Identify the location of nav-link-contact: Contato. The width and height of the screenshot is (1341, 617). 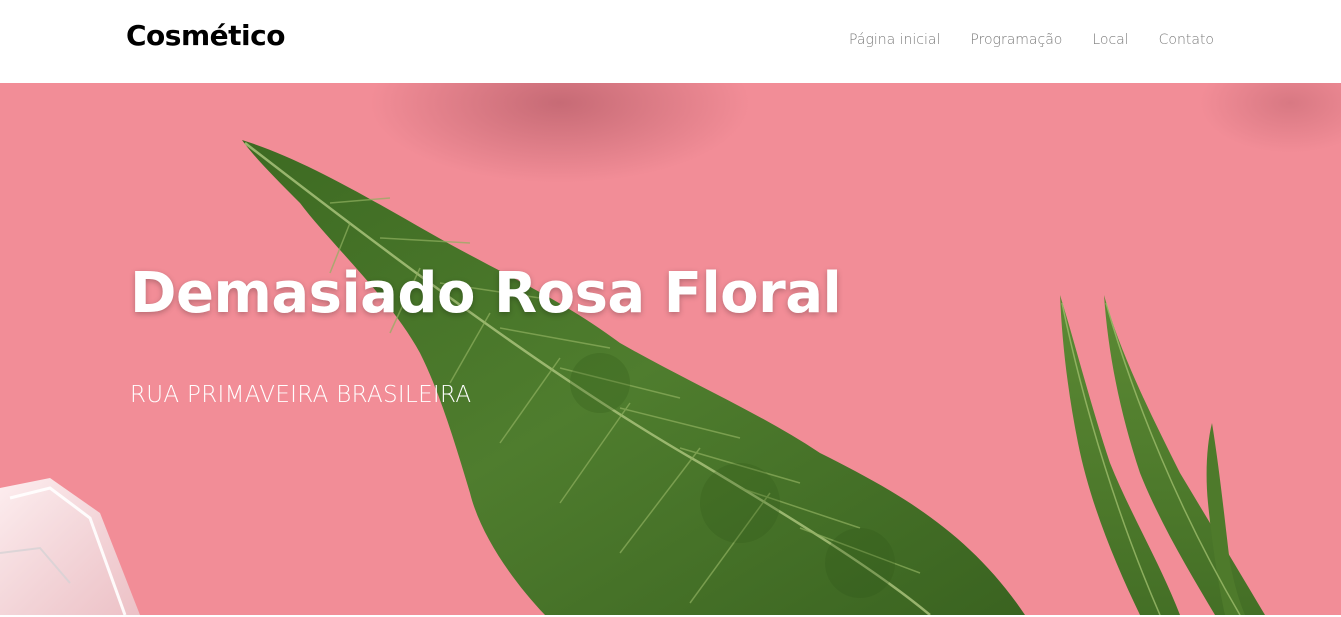
(1186, 40).